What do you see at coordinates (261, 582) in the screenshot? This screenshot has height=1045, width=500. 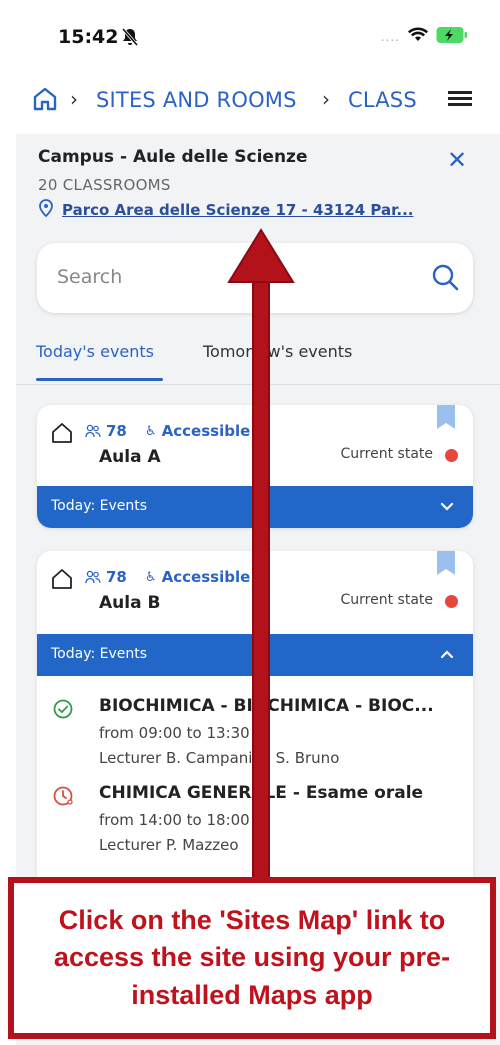 I see `annotation-arrow-shaft` at bounding box center [261, 582].